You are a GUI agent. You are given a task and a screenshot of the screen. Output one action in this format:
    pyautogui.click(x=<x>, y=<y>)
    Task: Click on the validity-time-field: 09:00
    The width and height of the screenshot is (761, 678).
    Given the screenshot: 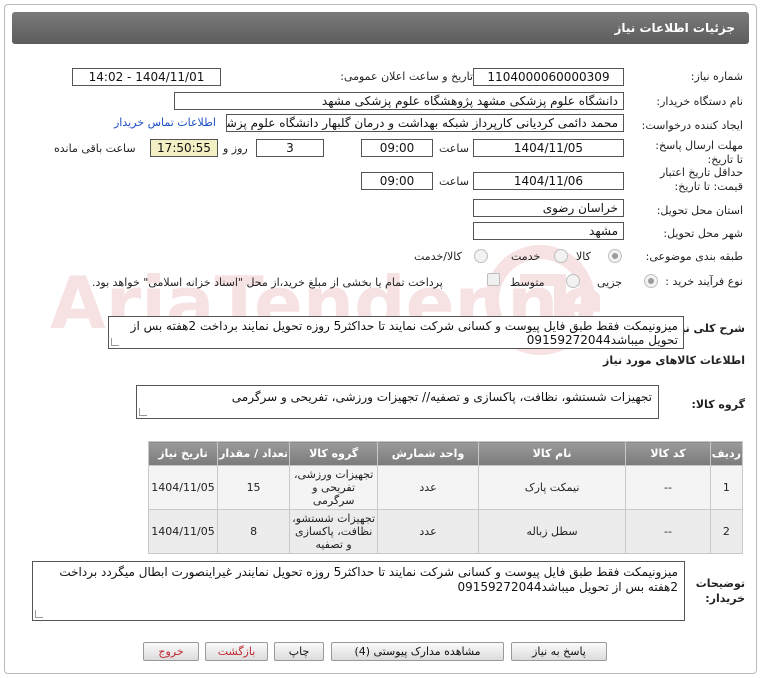 What is the action you would take?
    pyautogui.click(x=397, y=181)
    